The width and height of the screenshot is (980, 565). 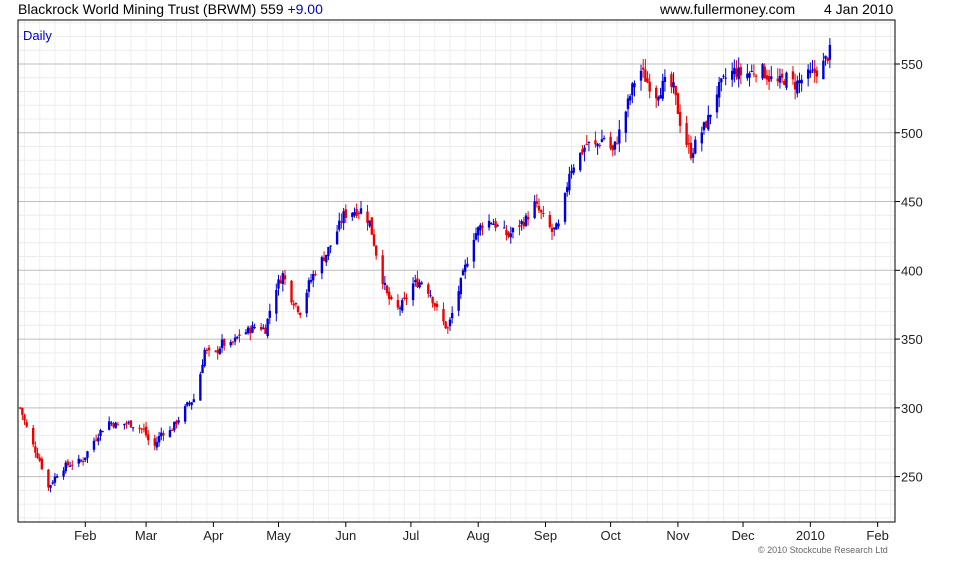 I want to click on x-tick-label: Dec, so click(x=743, y=535).